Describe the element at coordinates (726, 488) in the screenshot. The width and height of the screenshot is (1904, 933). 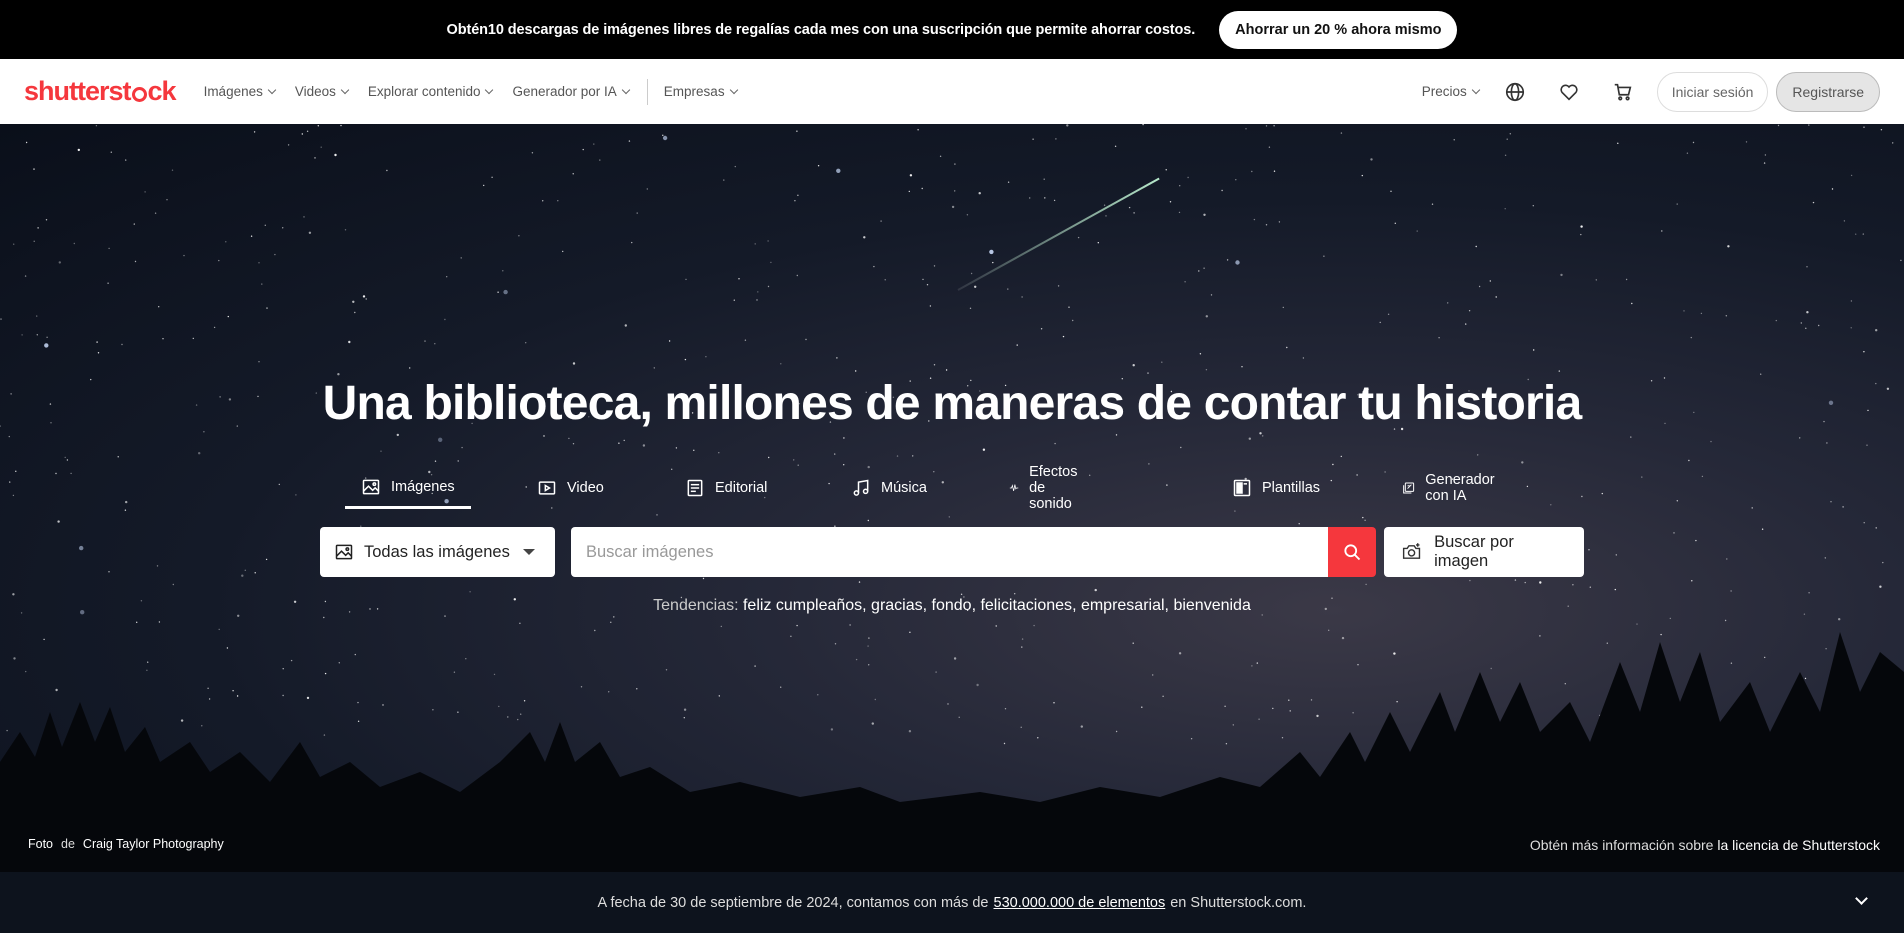
I see `tab-editorial: Editorial` at that location.